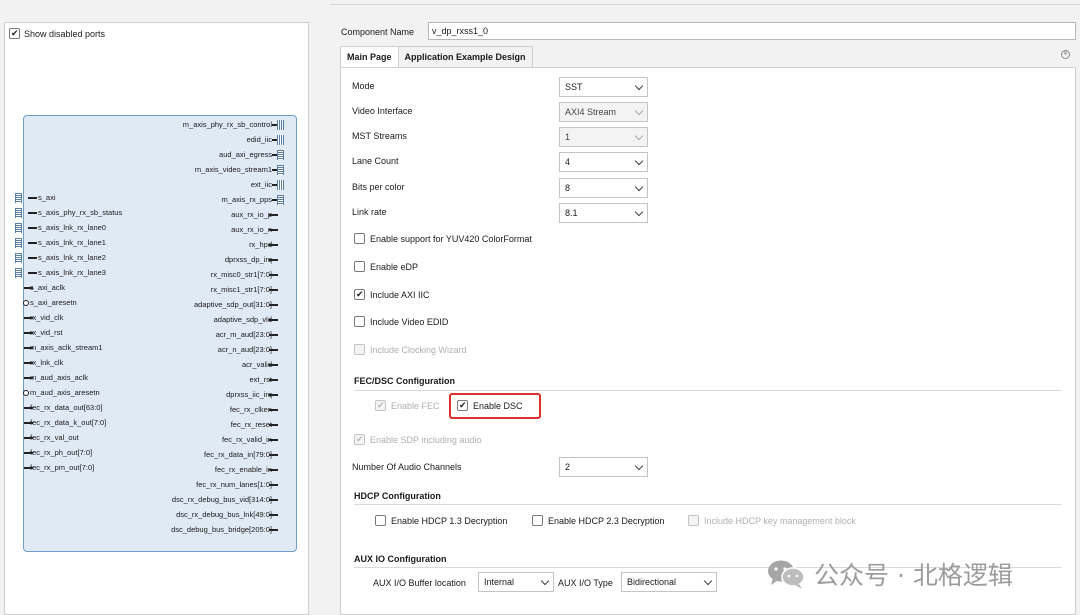 The image size is (1080, 615). Describe the element at coordinates (375, 161) in the screenshot. I see `lane-count-label: Lane Count` at that location.